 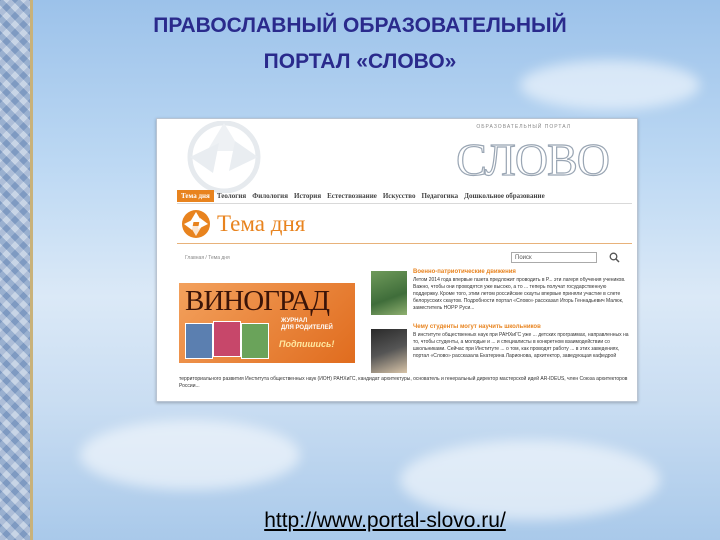 I want to click on site-logo: СЛОВО, so click(x=533, y=159).